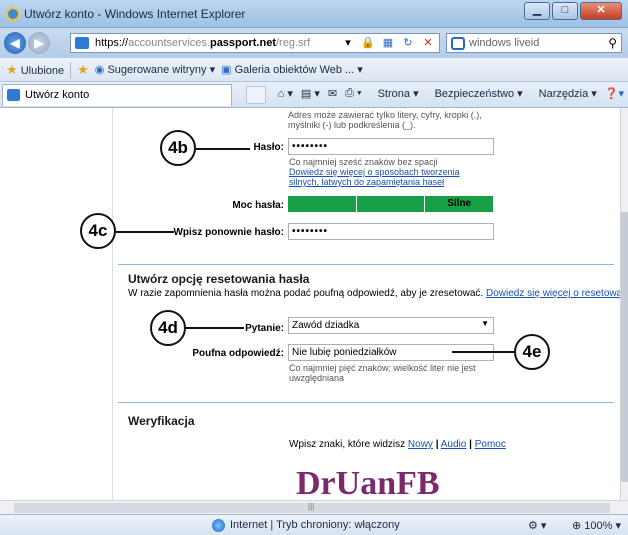 This screenshot has height=535, width=628. What do you see at coordinates (485, 323) in the screenshot?
I see `chevron-down-icon: ▼` at bounding box center [485, 323].